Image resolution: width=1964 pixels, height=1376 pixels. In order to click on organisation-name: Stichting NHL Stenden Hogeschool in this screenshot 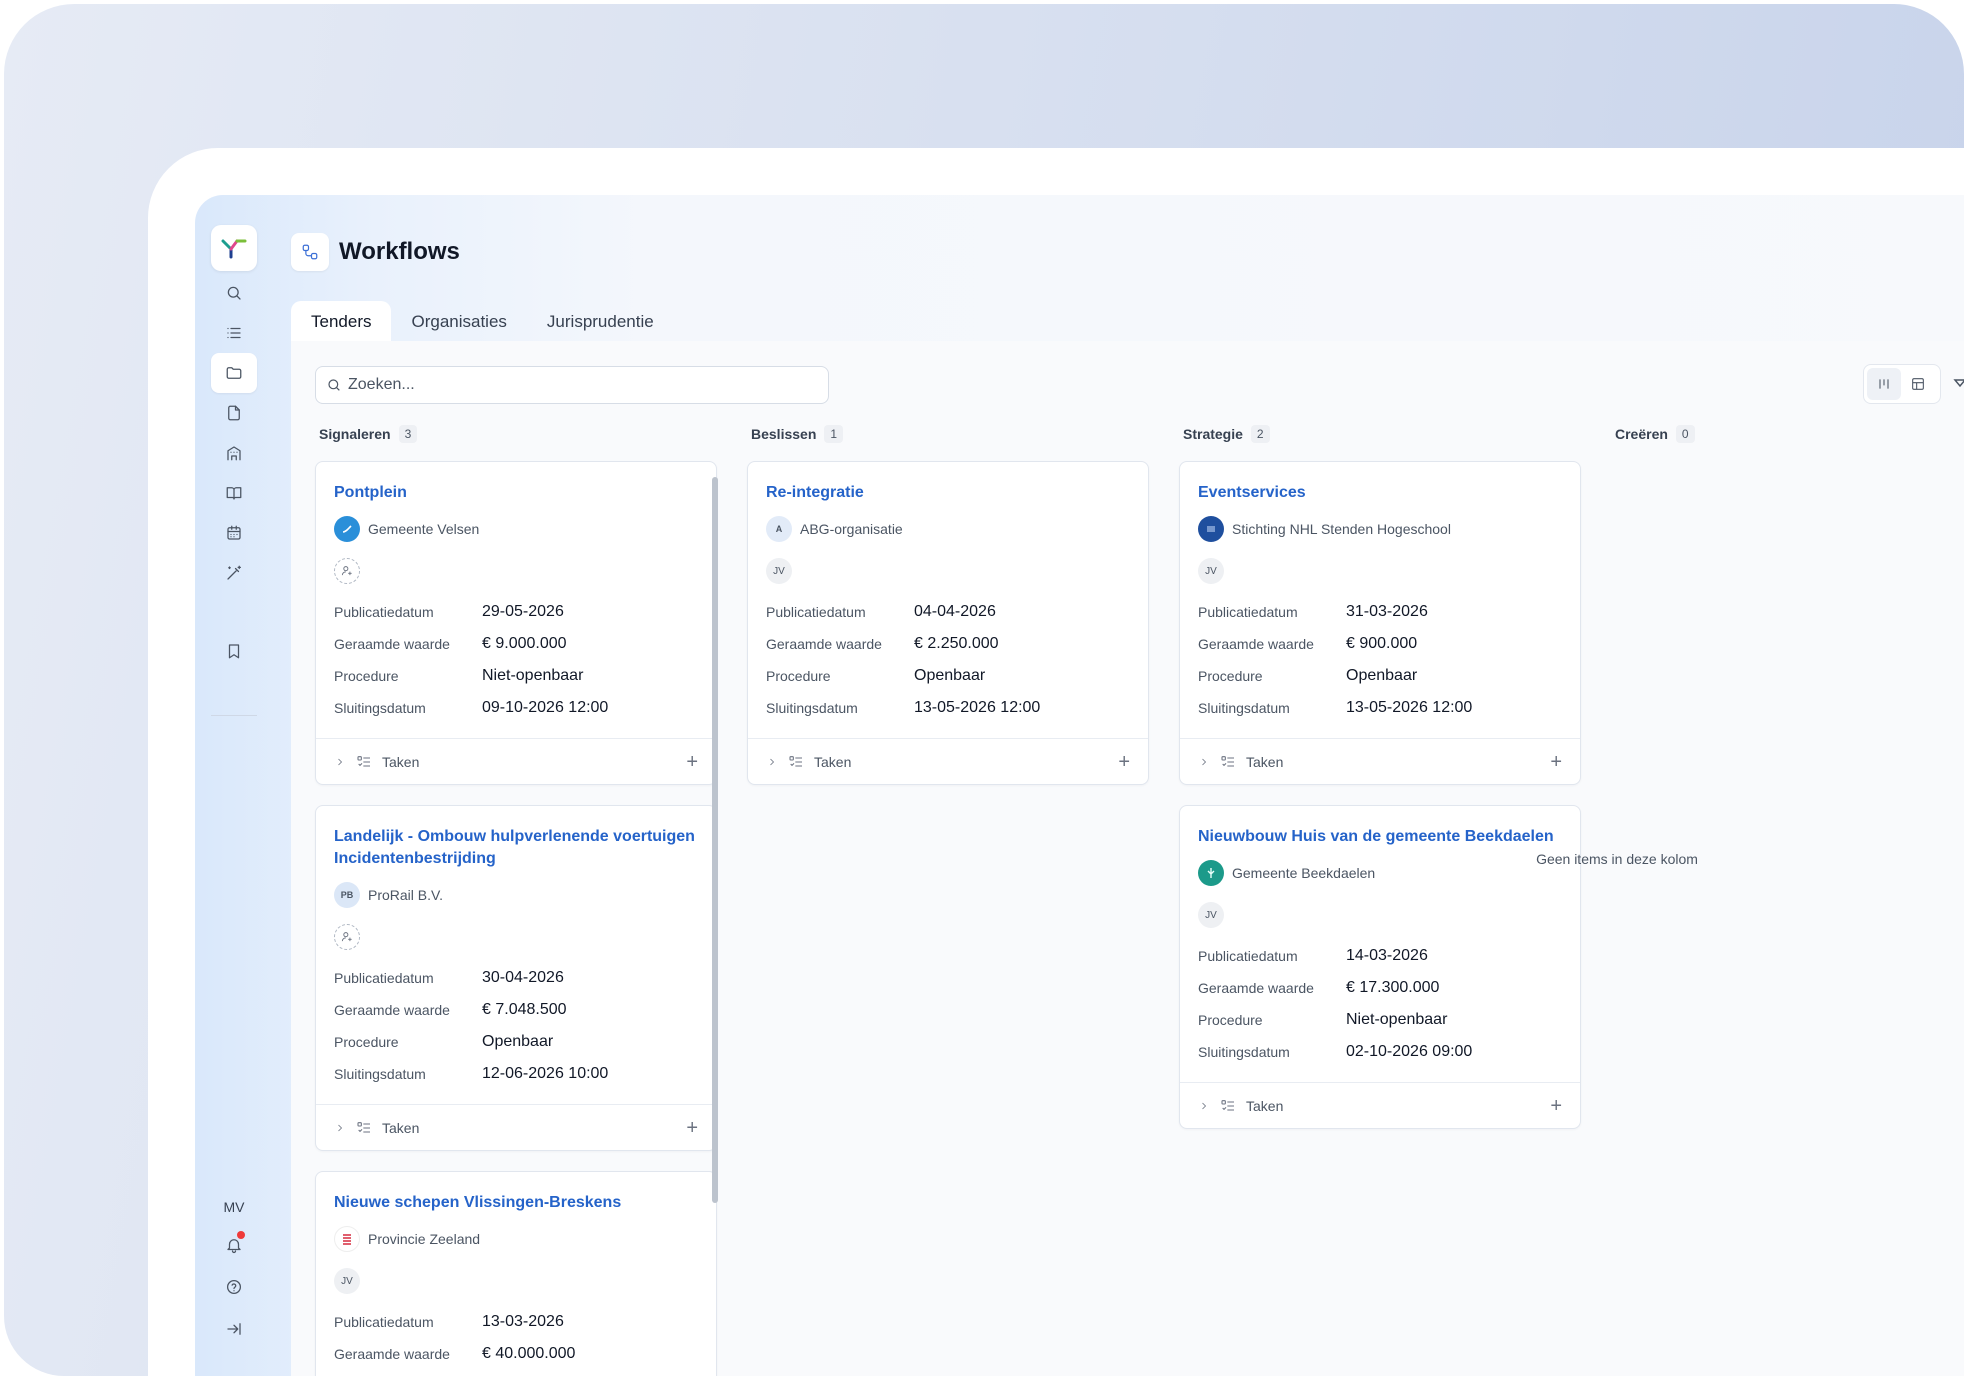, I will do `click(1341, 529)`.